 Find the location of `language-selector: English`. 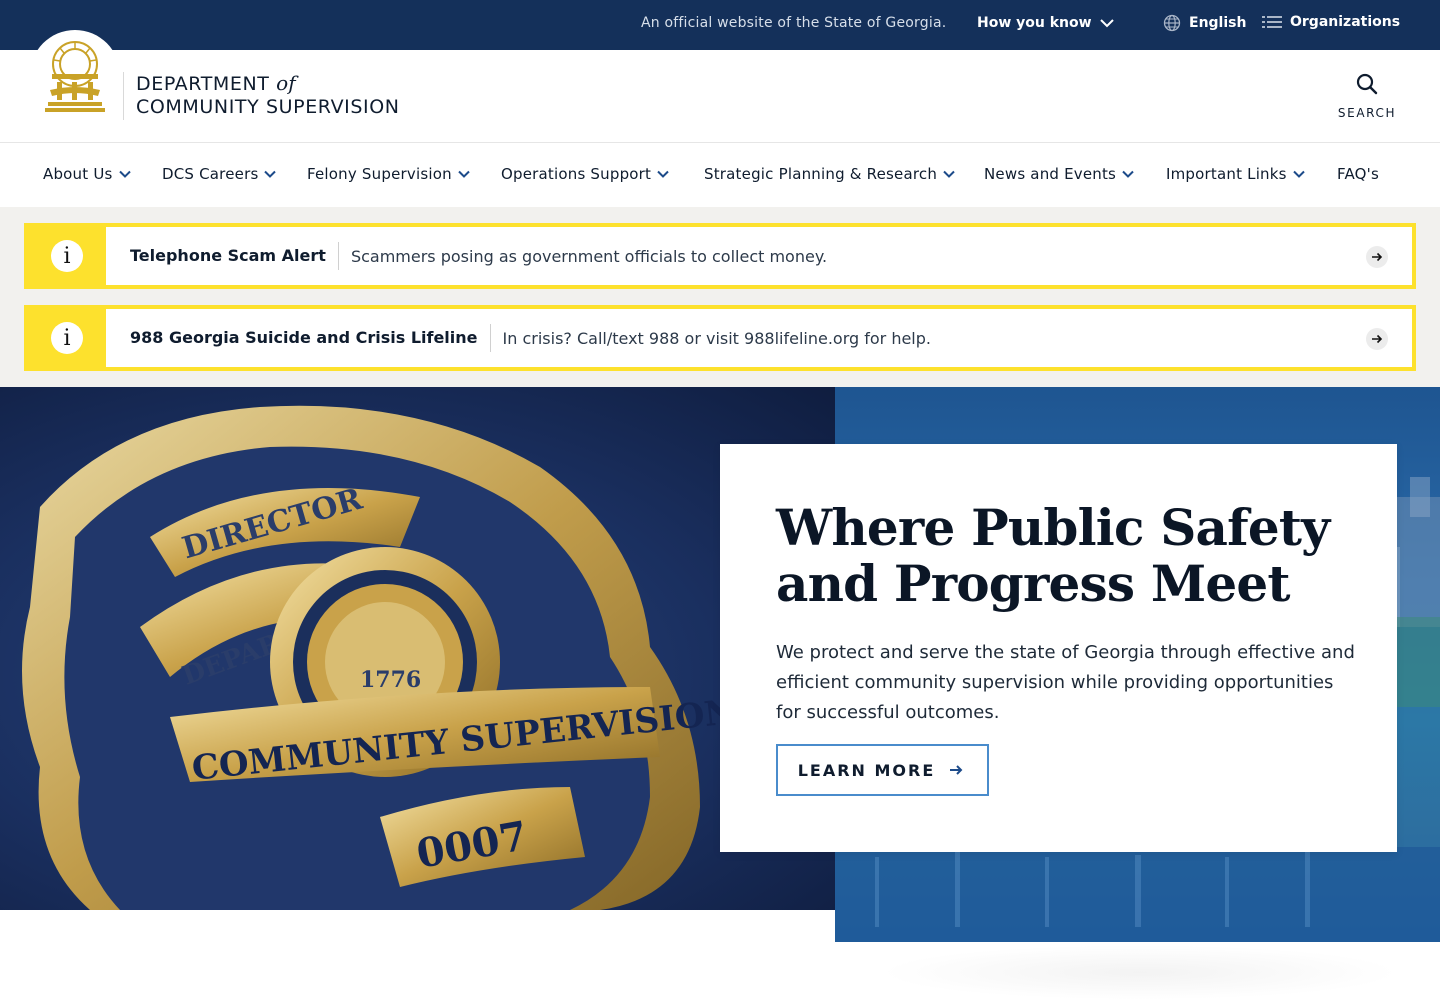

language-selector: English is located at coordinates (1204, 23).